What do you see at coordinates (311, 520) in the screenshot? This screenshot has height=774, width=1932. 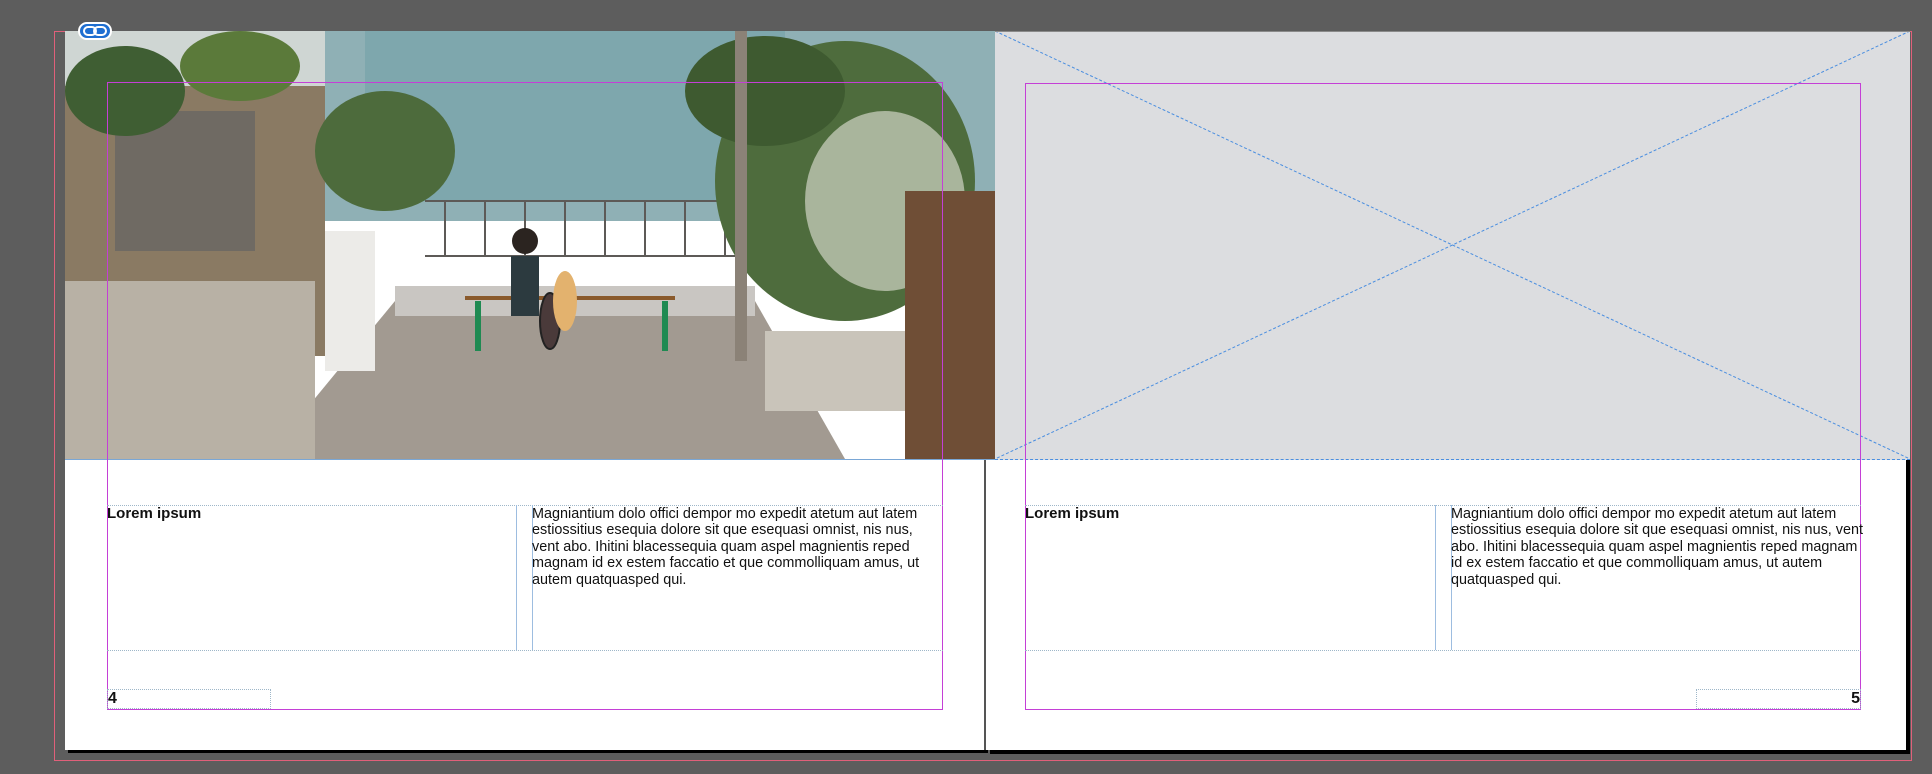 I see `left-heading: Lorem ipsum` at bounding box center [311, 520].